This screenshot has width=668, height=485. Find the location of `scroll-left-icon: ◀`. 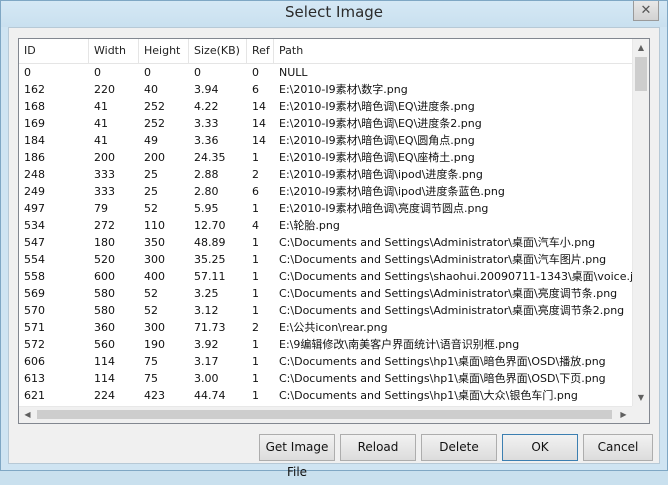

scroll-left-icon: ◀ is located at coordinates (27, 415).